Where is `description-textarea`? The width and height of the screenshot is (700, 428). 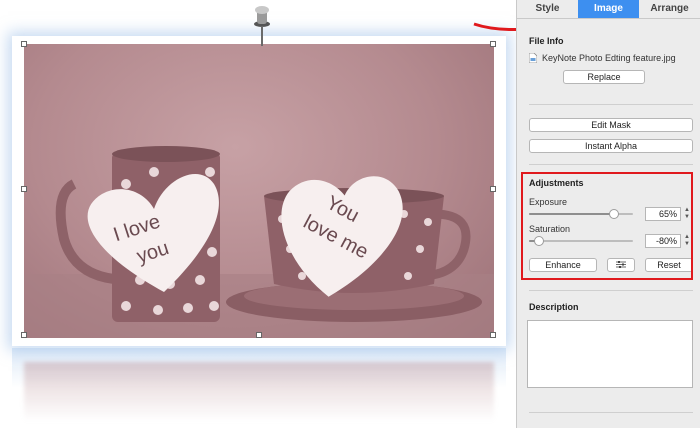 description-textarea is located at coordinates (610, 354).